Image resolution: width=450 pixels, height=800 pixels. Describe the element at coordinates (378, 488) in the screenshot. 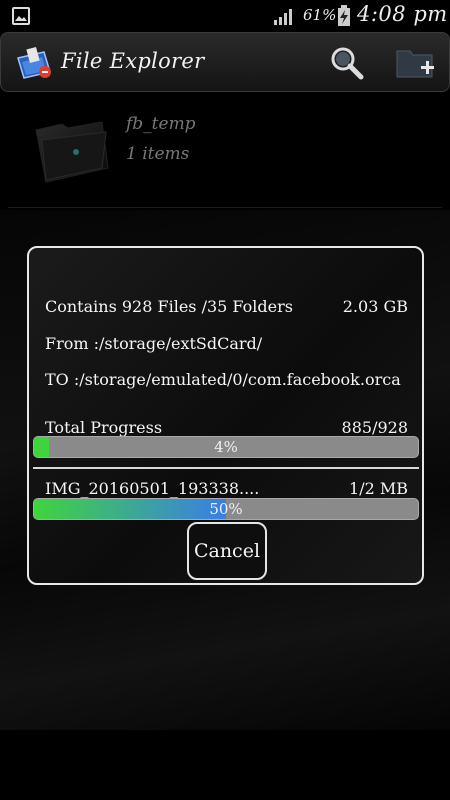

I see `current-file-size: 1/2 MB` at that location.